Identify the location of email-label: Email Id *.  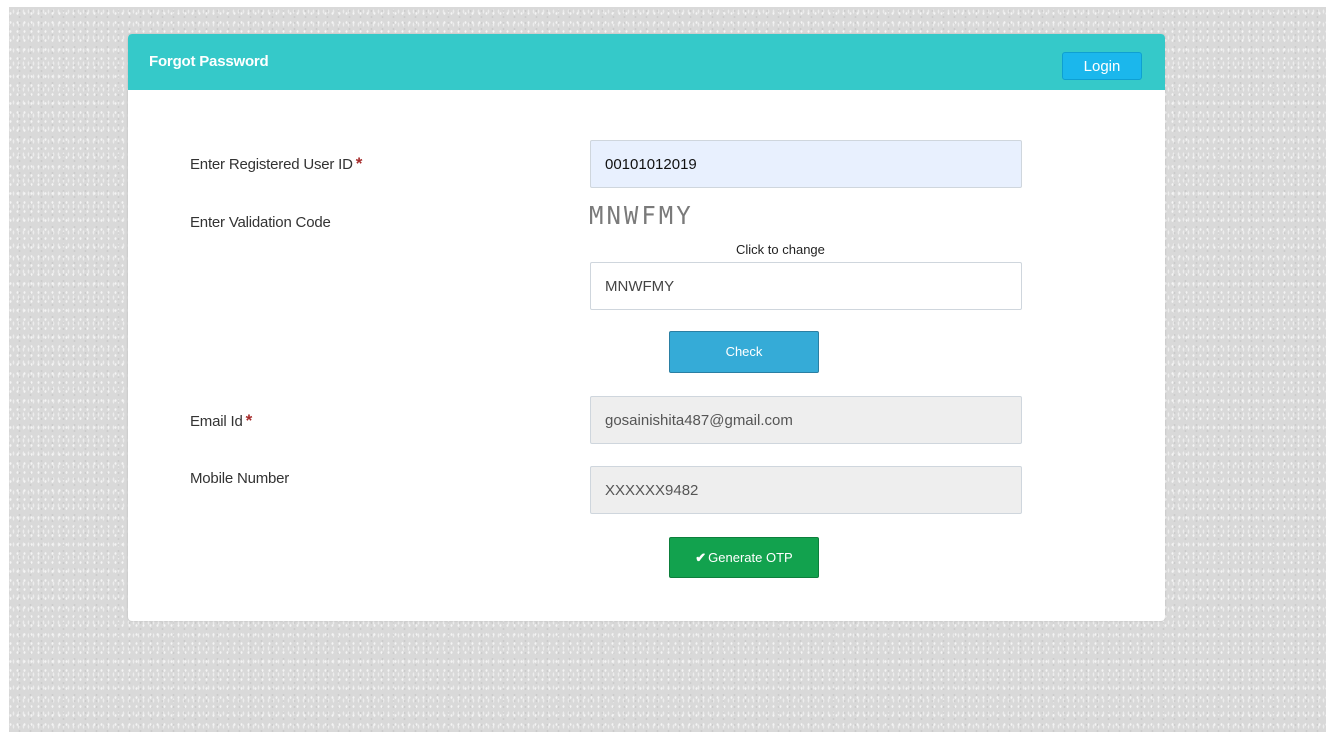
(221, 421).